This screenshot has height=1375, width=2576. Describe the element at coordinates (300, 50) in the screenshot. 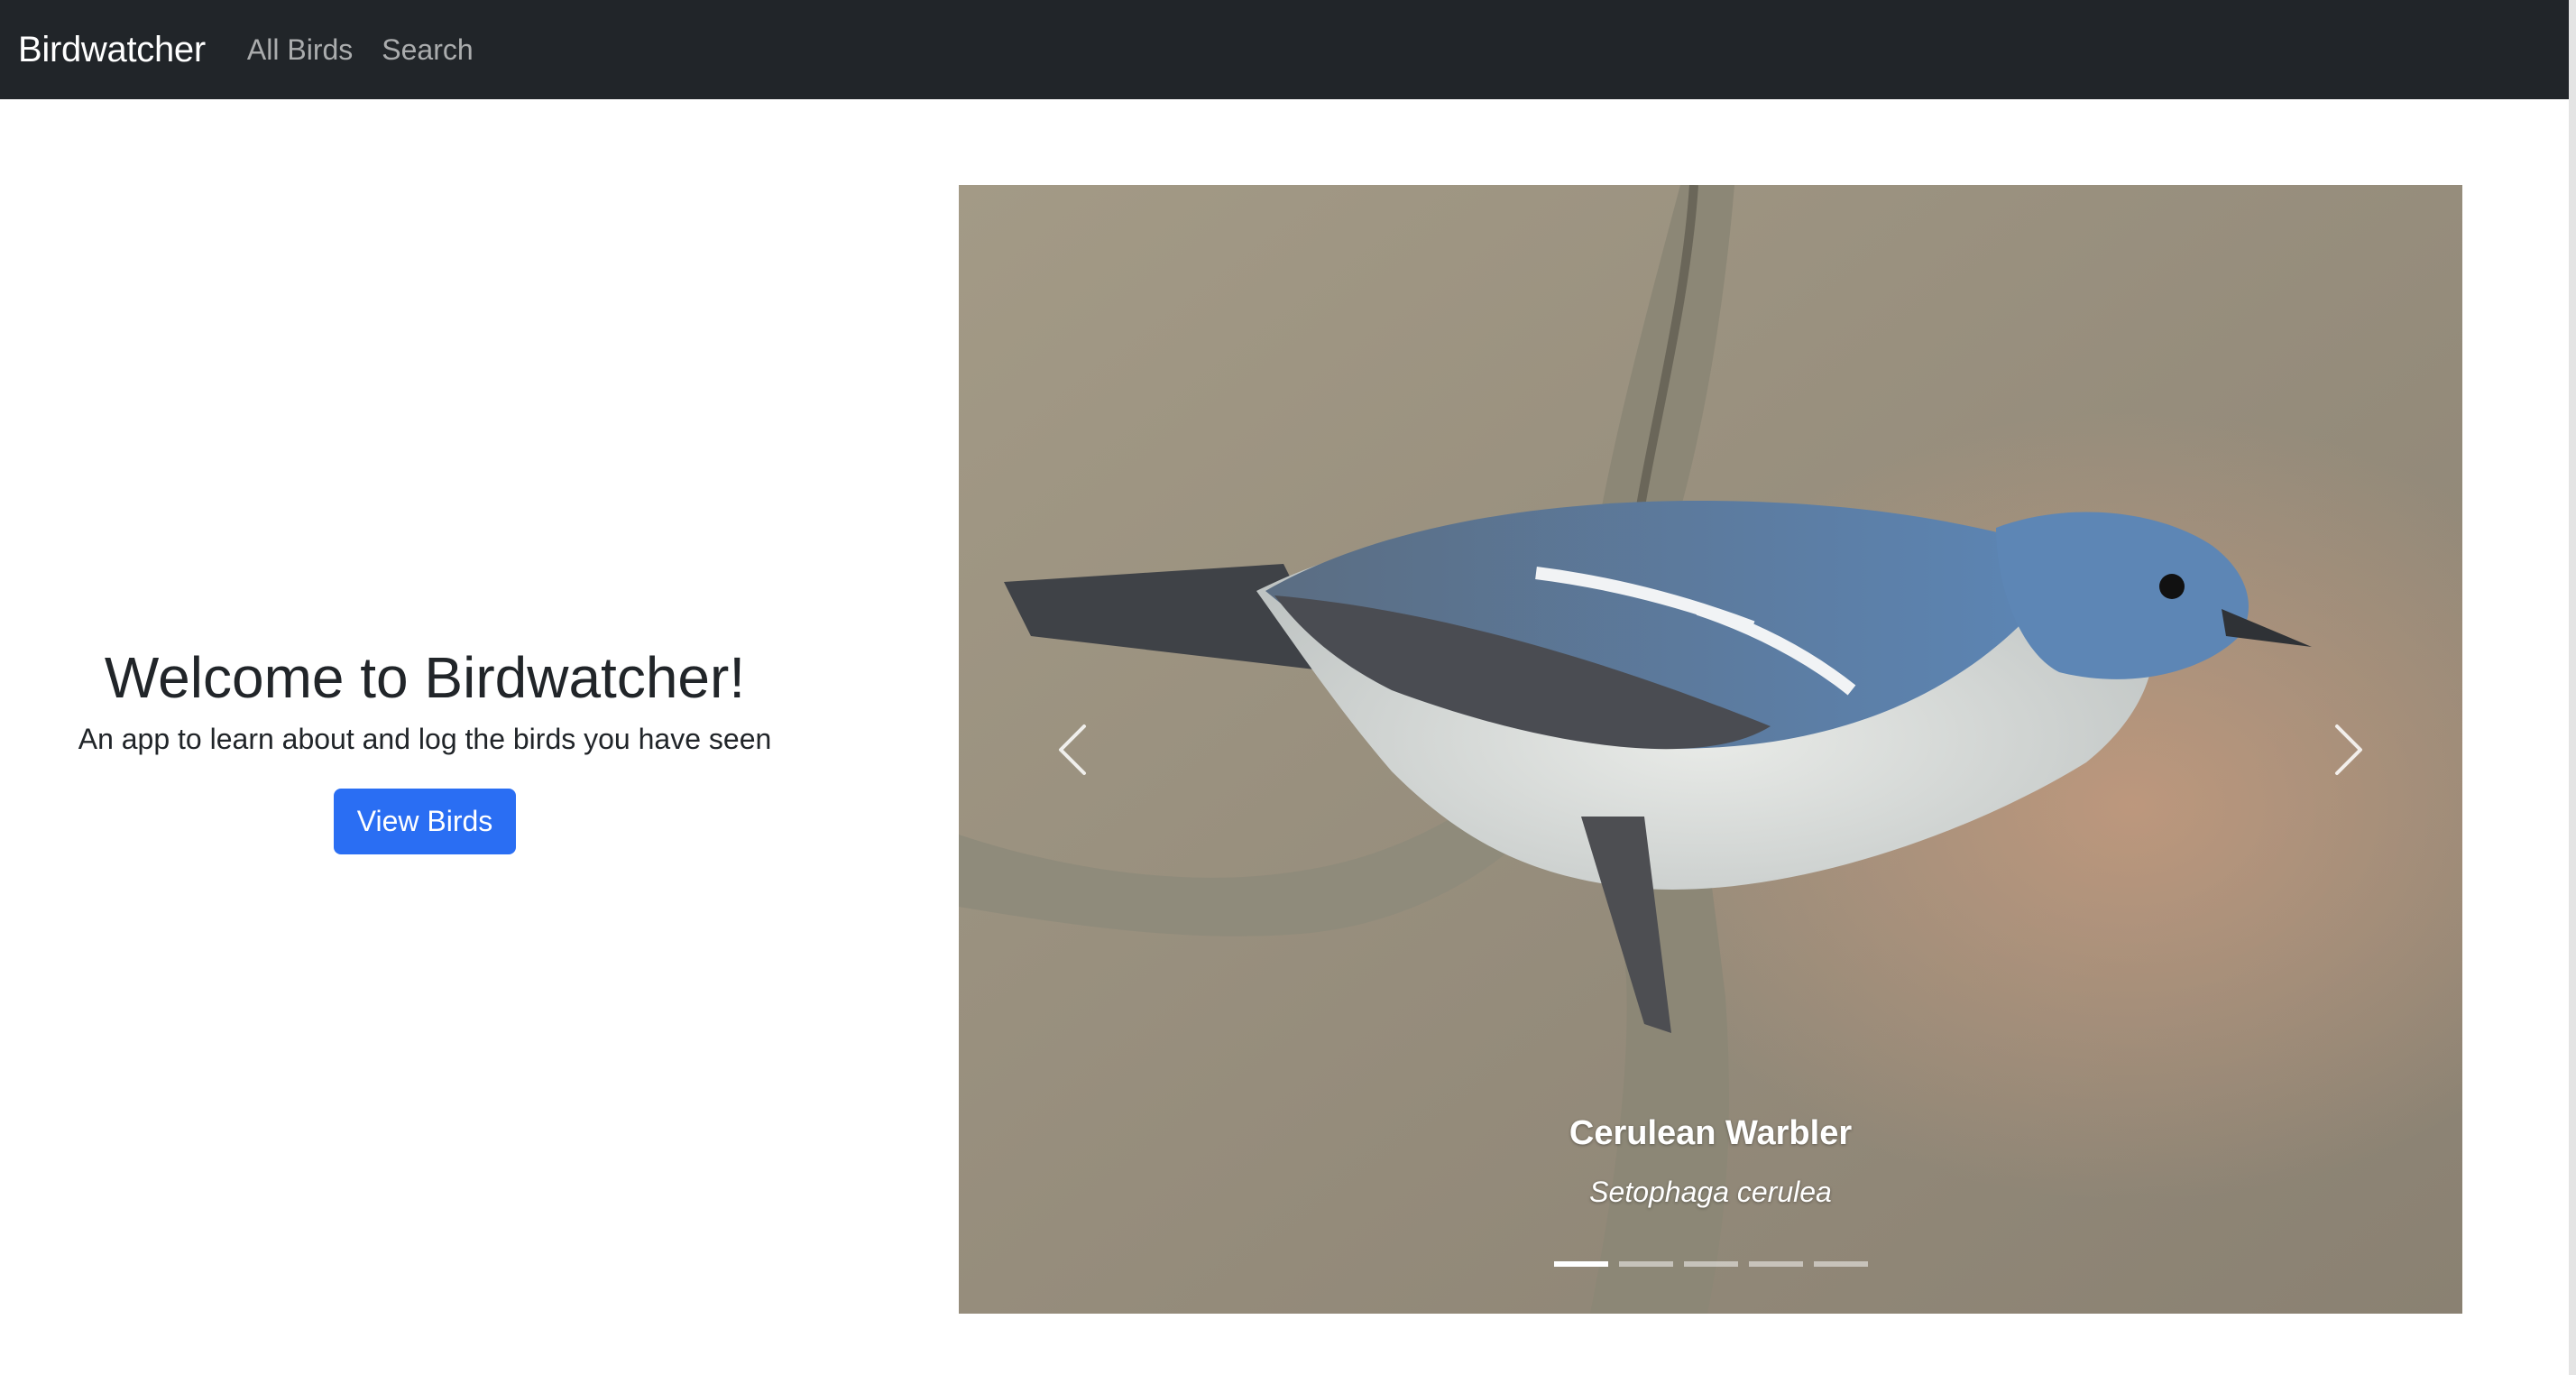

I see `nav-link-all-birds: All Birds` at that location.